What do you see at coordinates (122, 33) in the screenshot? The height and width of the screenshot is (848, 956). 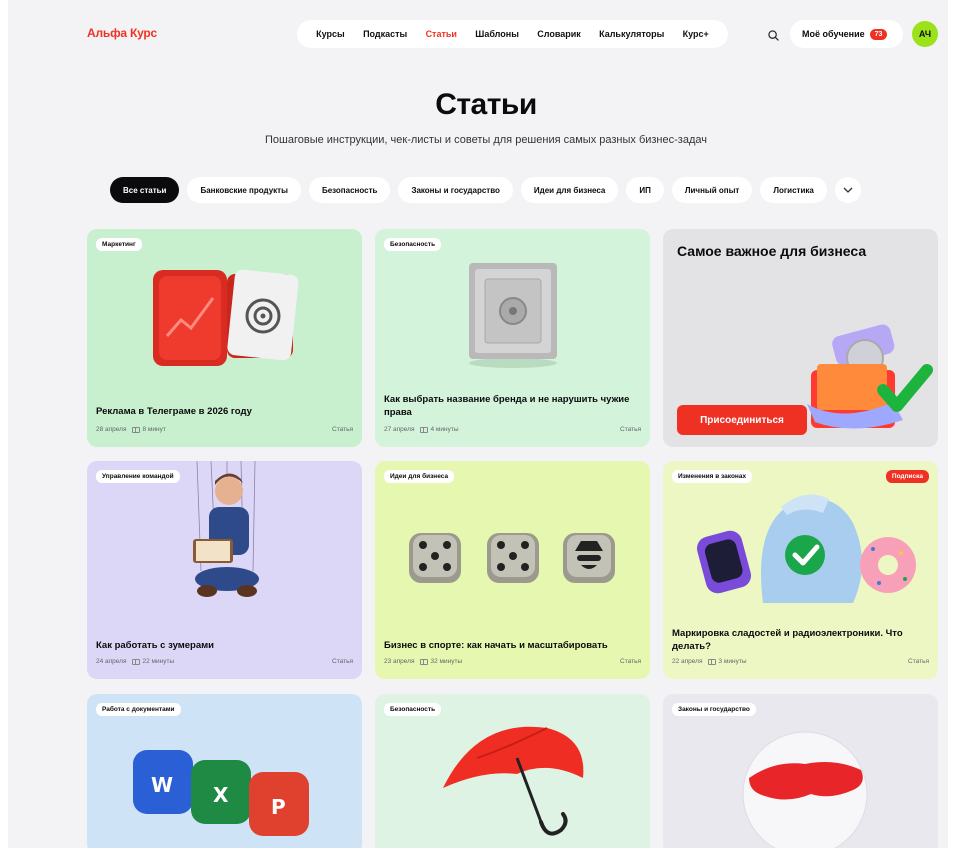 I see `logo: Альфа Курс` at bounding box center [122, 33].